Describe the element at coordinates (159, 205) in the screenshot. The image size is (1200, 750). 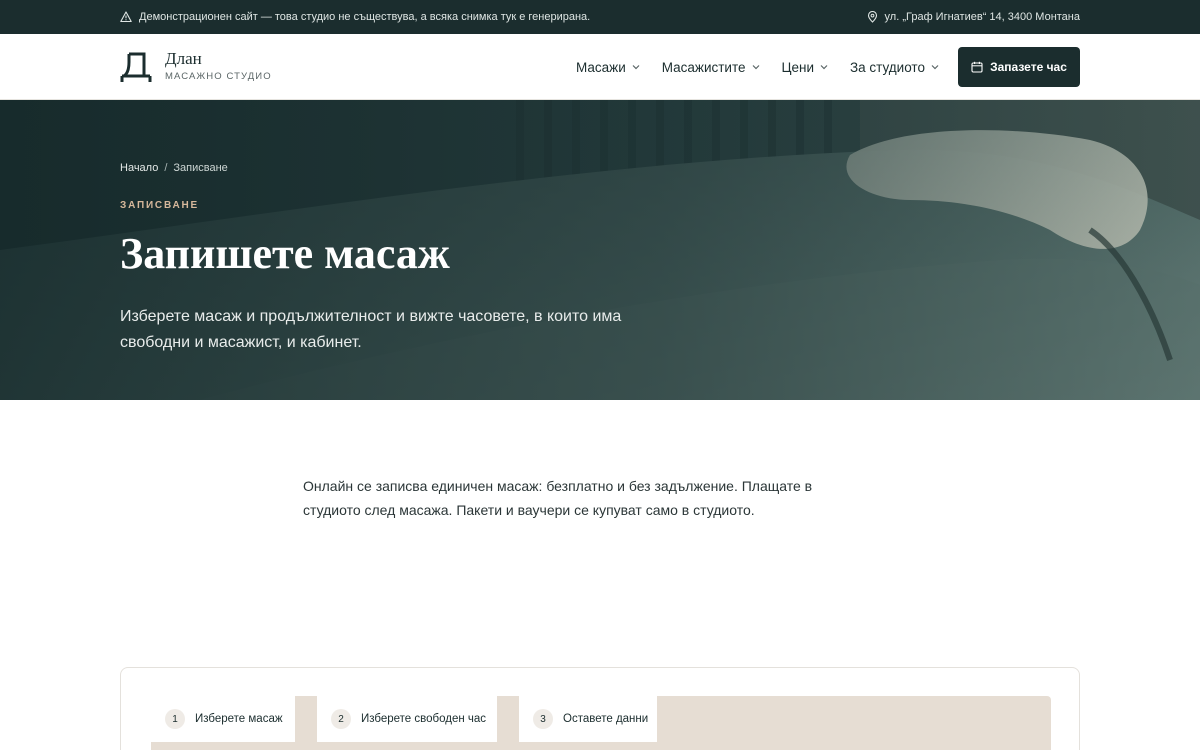
I see `hero-eyebrow: ЗАПИСВАНЕ` at that location.